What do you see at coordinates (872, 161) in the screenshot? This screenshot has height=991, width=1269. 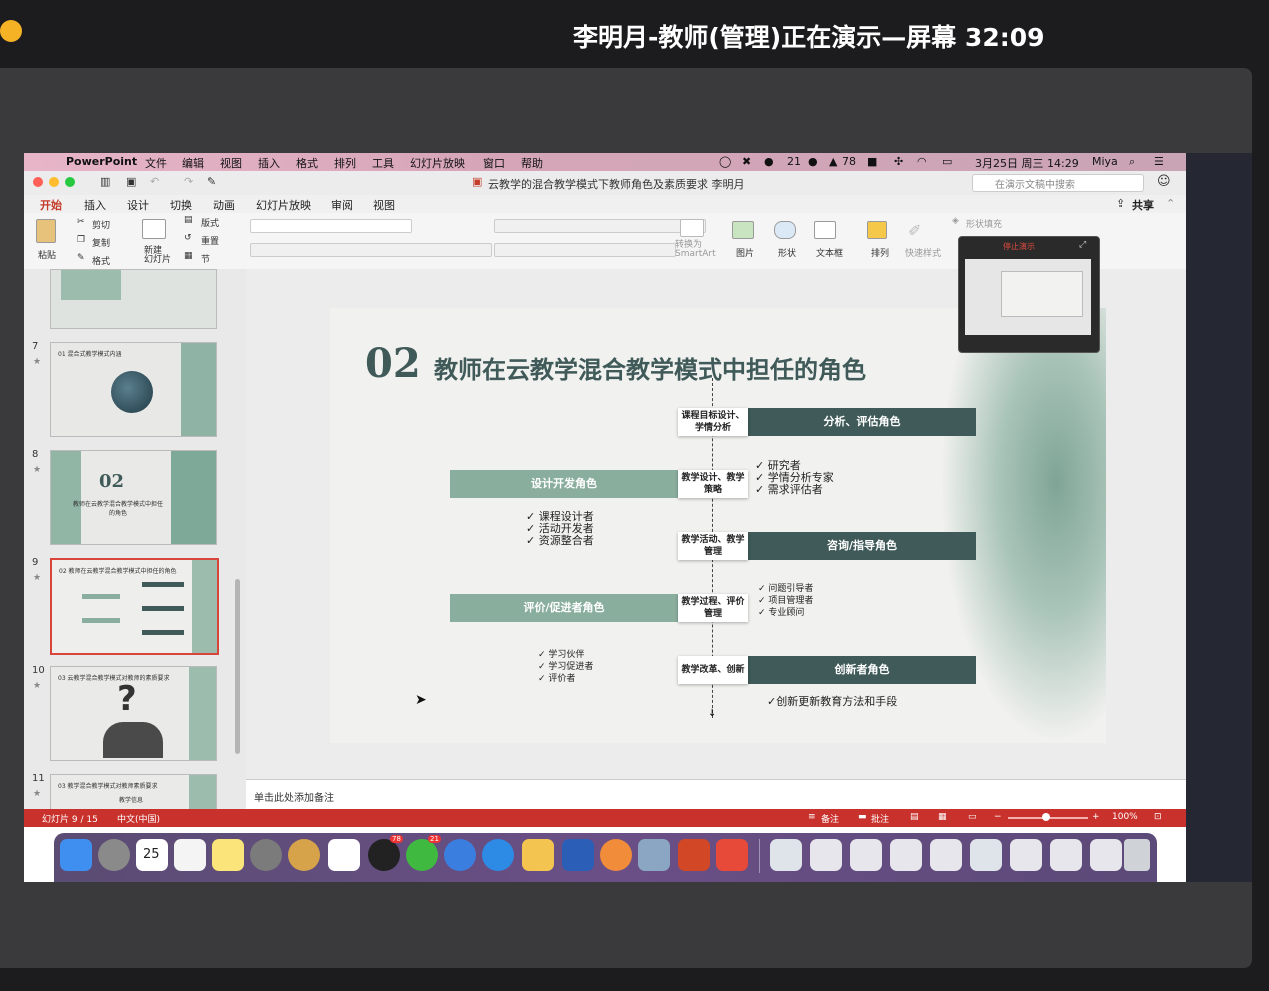 I see `input-method-icon: ■` at bounding box center [872, 161].